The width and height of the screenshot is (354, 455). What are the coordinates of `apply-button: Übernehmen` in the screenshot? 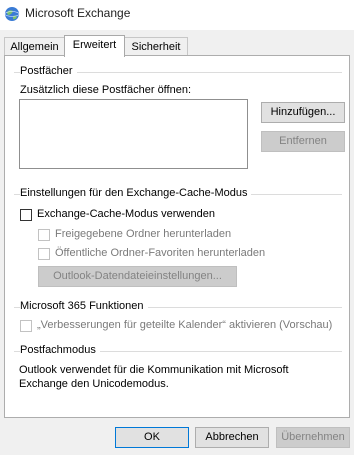 It's located at (313, 437).